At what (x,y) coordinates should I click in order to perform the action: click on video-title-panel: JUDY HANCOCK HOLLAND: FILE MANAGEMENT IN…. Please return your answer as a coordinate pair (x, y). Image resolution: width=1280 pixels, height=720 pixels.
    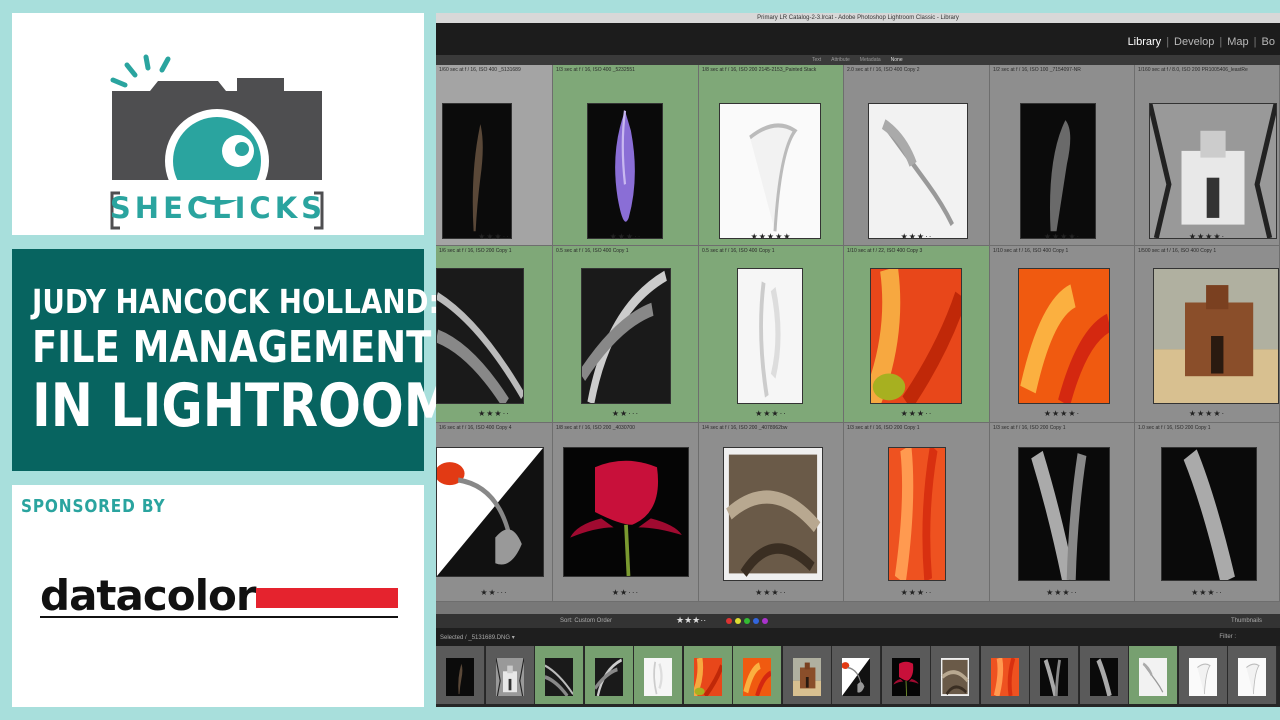
    Looking at the image, I should click on (233, 360).